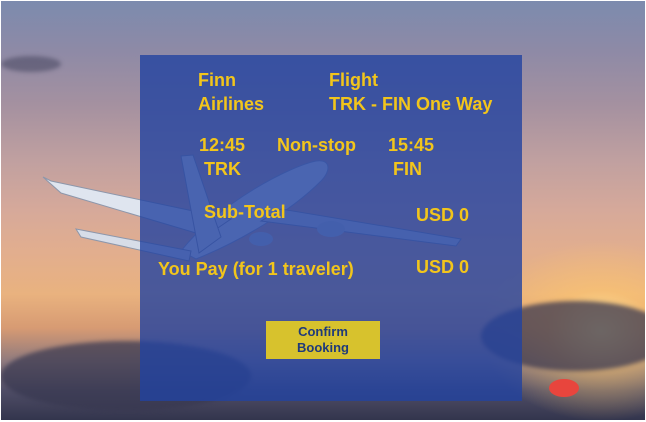 The height and width of the screenshot is (422, 646). I want to click on subtotal-value: USD 0, so click(443, 215).